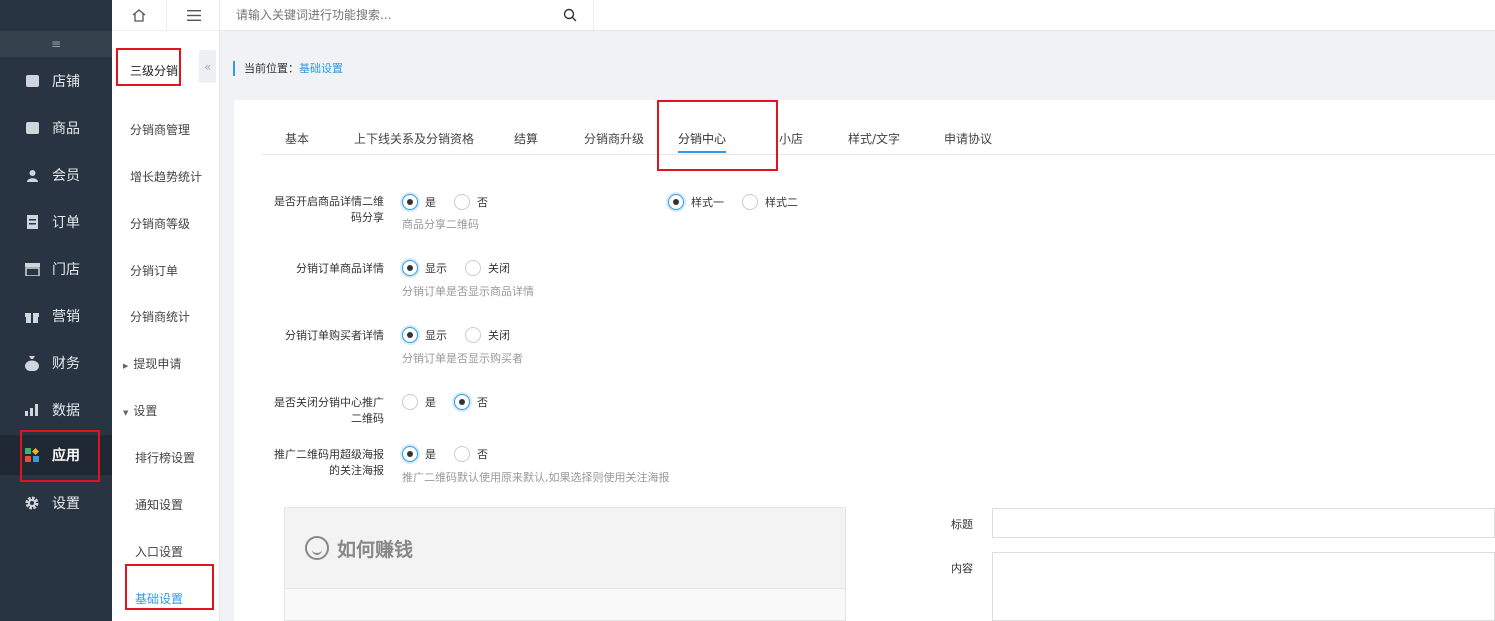 The height and width of the screenshot is (621, 1495). I want to click on breadcrumb-current: 基础设置, so click(321, 68).